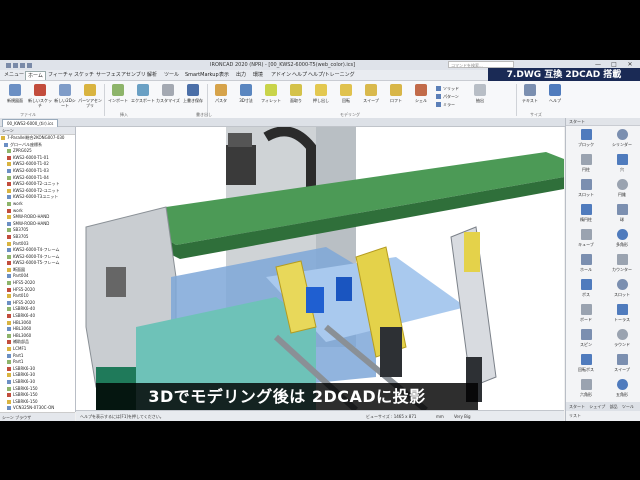 The image size is (640, 480). Describe the element at coordinates (84, 75) in the screenshot. I see `tab-sketch: スケッチ` at that location.